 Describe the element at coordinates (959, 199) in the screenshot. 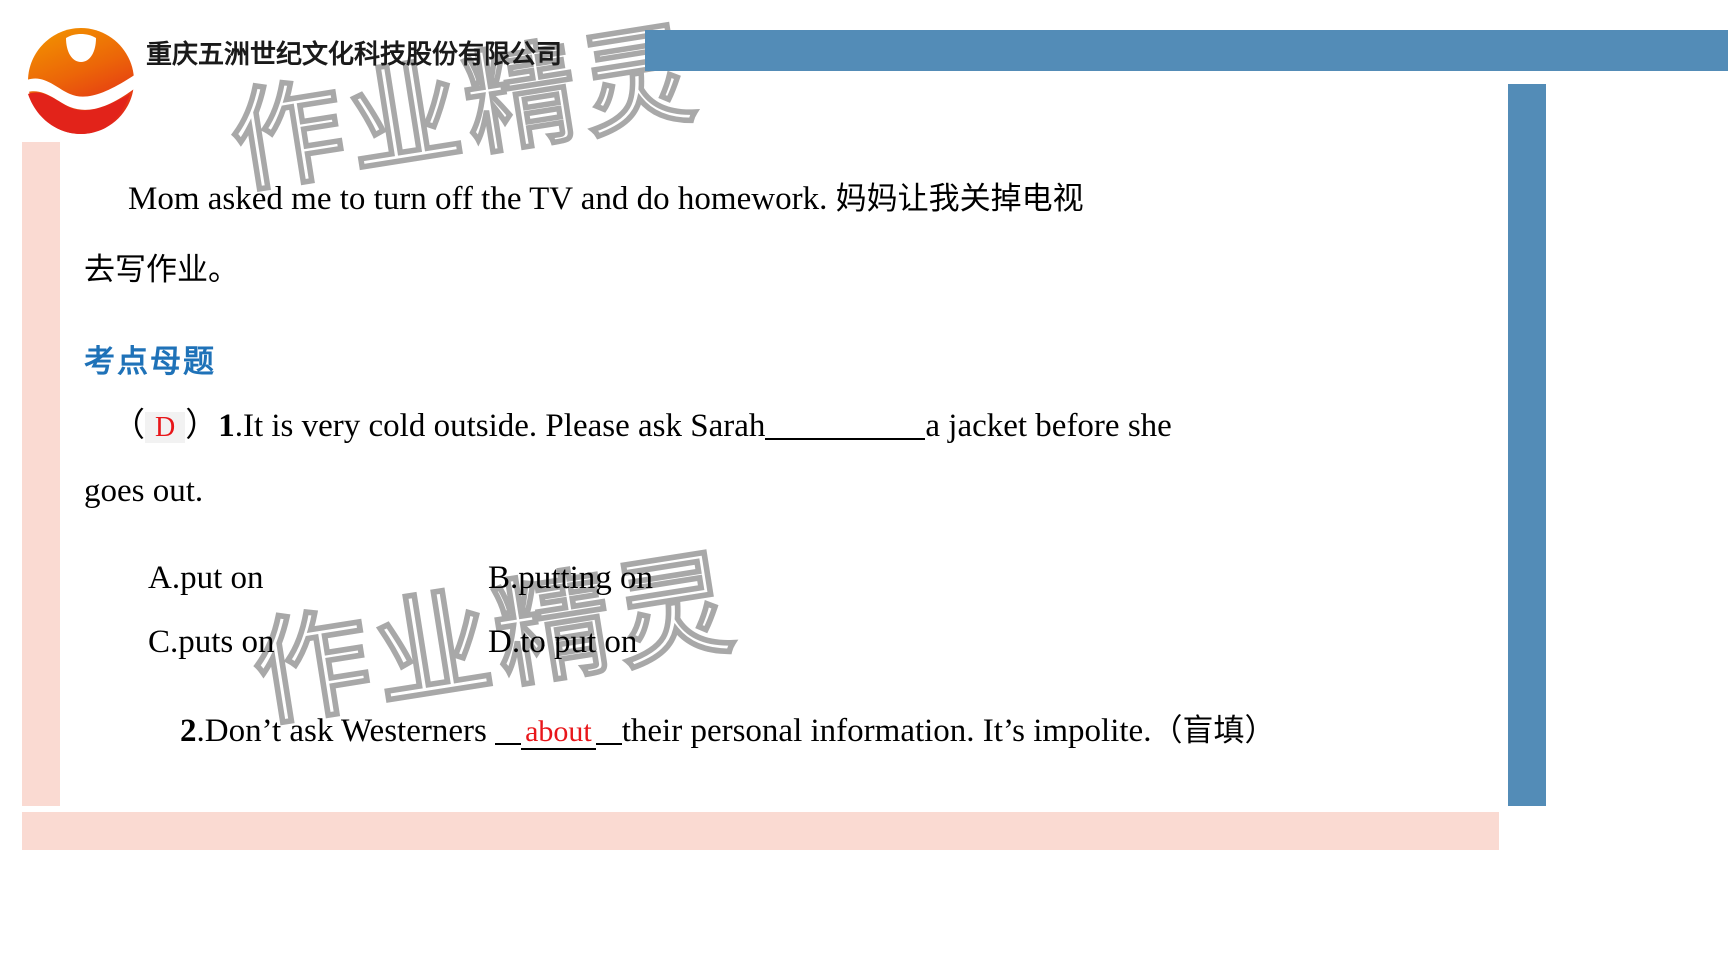

I see `example-sentence-chinese-line1: 妈妈让我关掉电视` at that location.